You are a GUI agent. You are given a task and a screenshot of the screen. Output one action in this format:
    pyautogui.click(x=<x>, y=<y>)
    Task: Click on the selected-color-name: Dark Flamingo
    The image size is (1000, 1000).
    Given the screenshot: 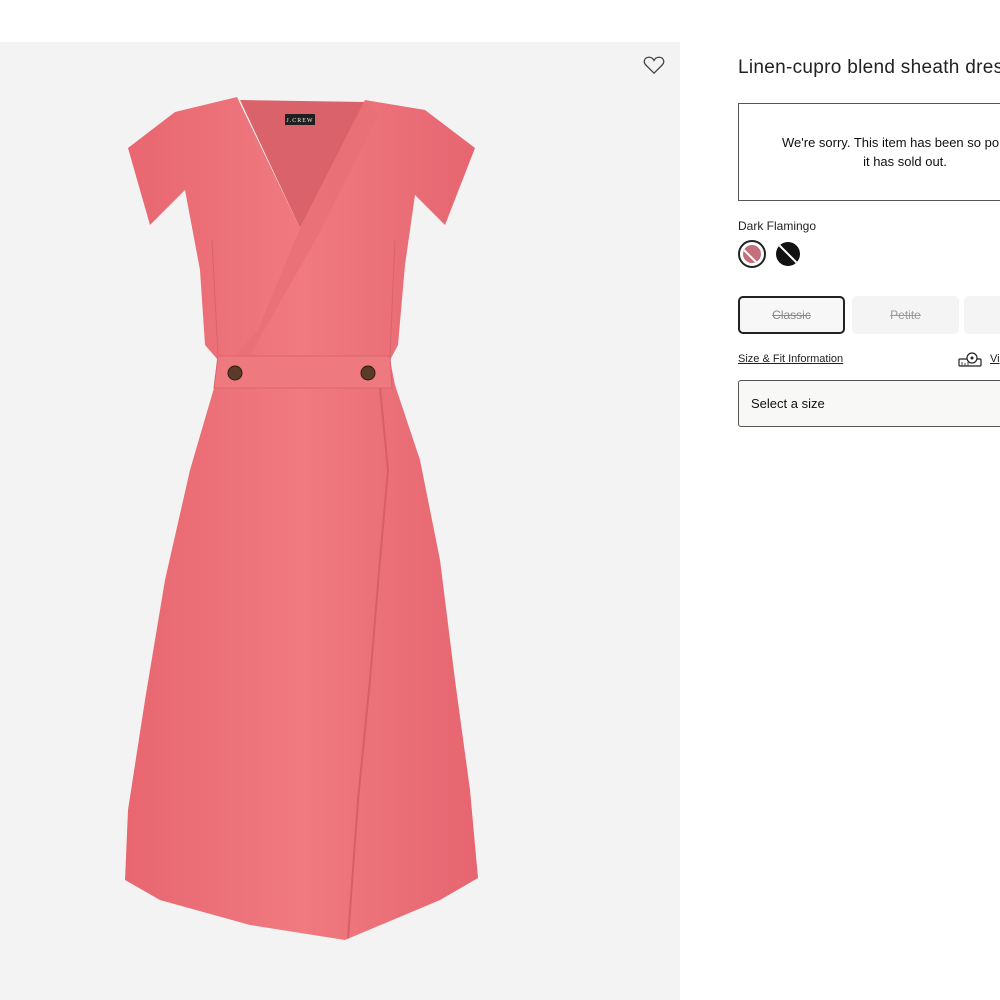 What is the action you would take?
    pyautogui.click(x=777, y=226)
    